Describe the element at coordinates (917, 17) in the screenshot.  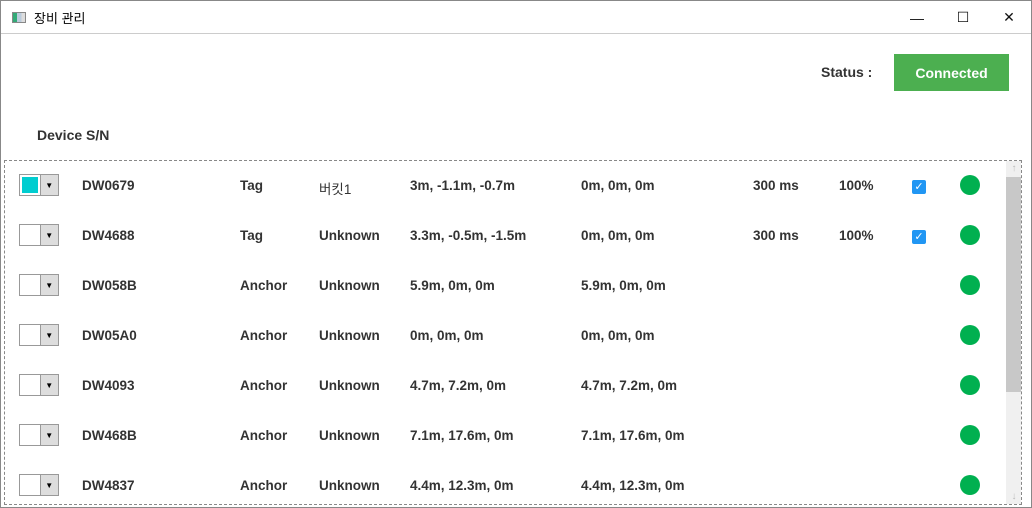
I see `minimize-button: —` at that location.